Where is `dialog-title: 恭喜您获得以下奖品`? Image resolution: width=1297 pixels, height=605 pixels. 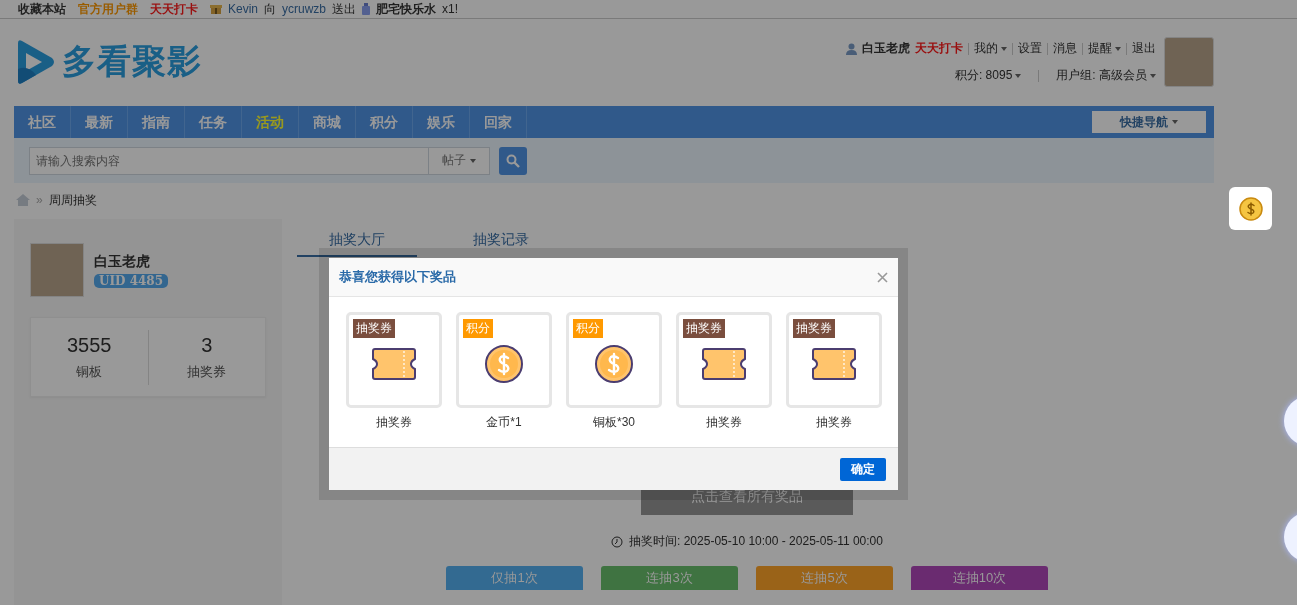 dialog-title: 恭喜您获得以下奖品 is located at coordinates (397, 277).